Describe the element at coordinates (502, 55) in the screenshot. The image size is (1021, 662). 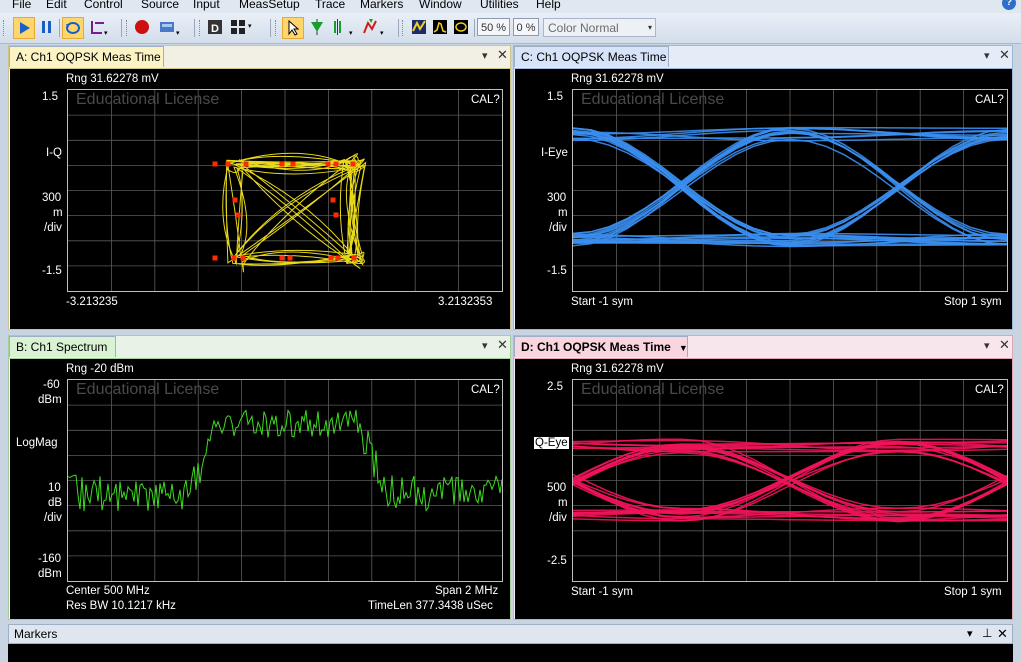
I see `panel-a-close-icon: ✕` at that location.